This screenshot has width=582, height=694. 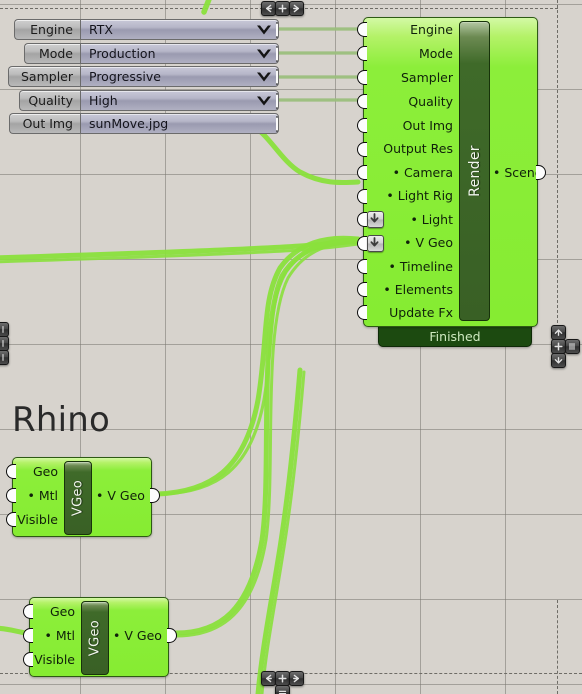 I want to click on param-value-engine: RTX, so click(x=179, y=29).